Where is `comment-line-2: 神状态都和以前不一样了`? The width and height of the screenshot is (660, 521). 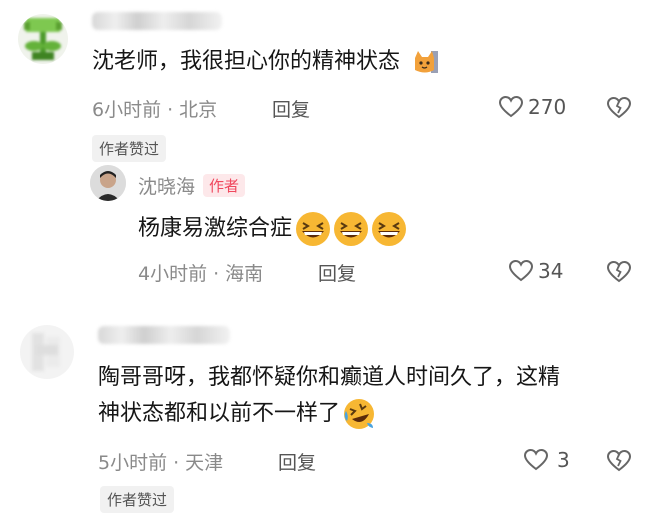
comment-line-2: 神状态都和以前不一样了 is located at coordinates (219, 413).